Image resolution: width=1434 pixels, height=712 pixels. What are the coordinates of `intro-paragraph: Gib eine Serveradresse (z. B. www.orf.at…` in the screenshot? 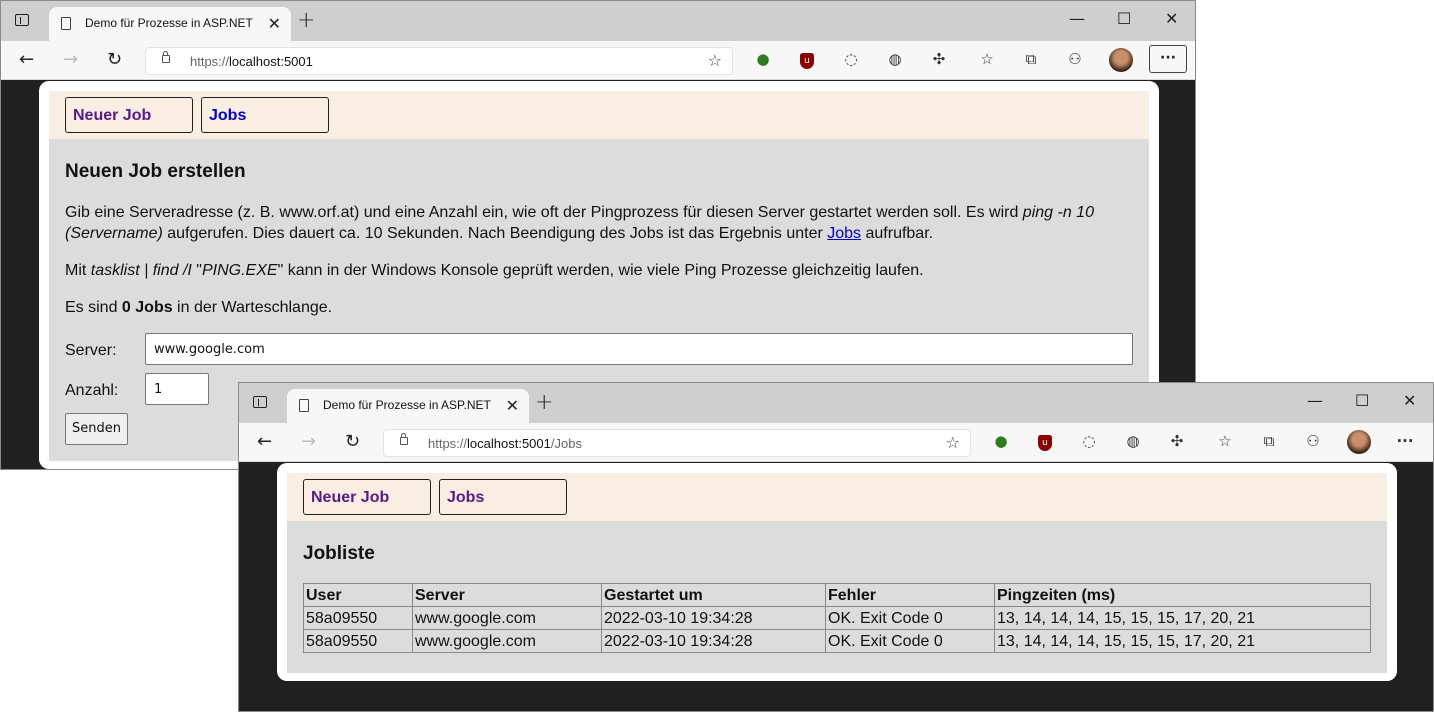 It's located at (579, 223).